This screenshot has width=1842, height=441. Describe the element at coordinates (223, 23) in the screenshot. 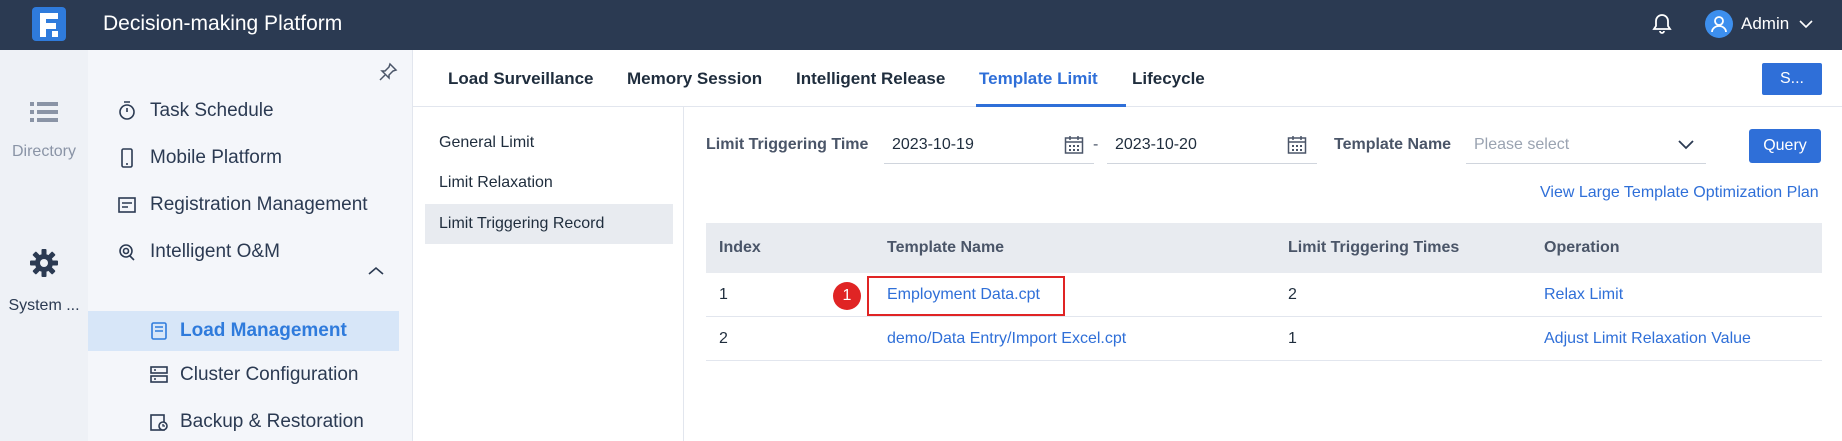

I see `app-title: Decision-making Platform` at that location.